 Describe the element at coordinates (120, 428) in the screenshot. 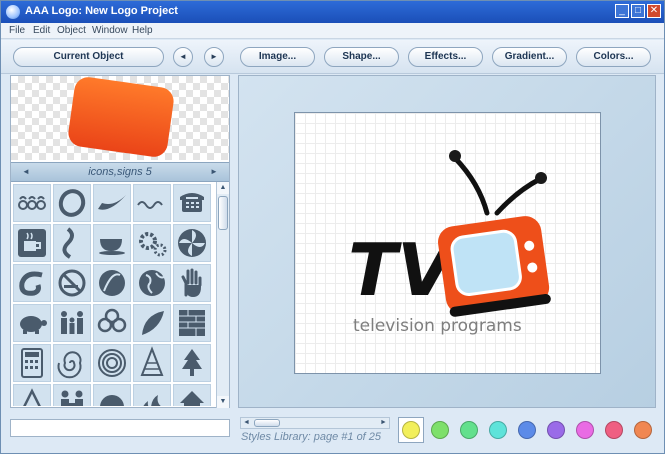

I see `object-name-input` at that location.